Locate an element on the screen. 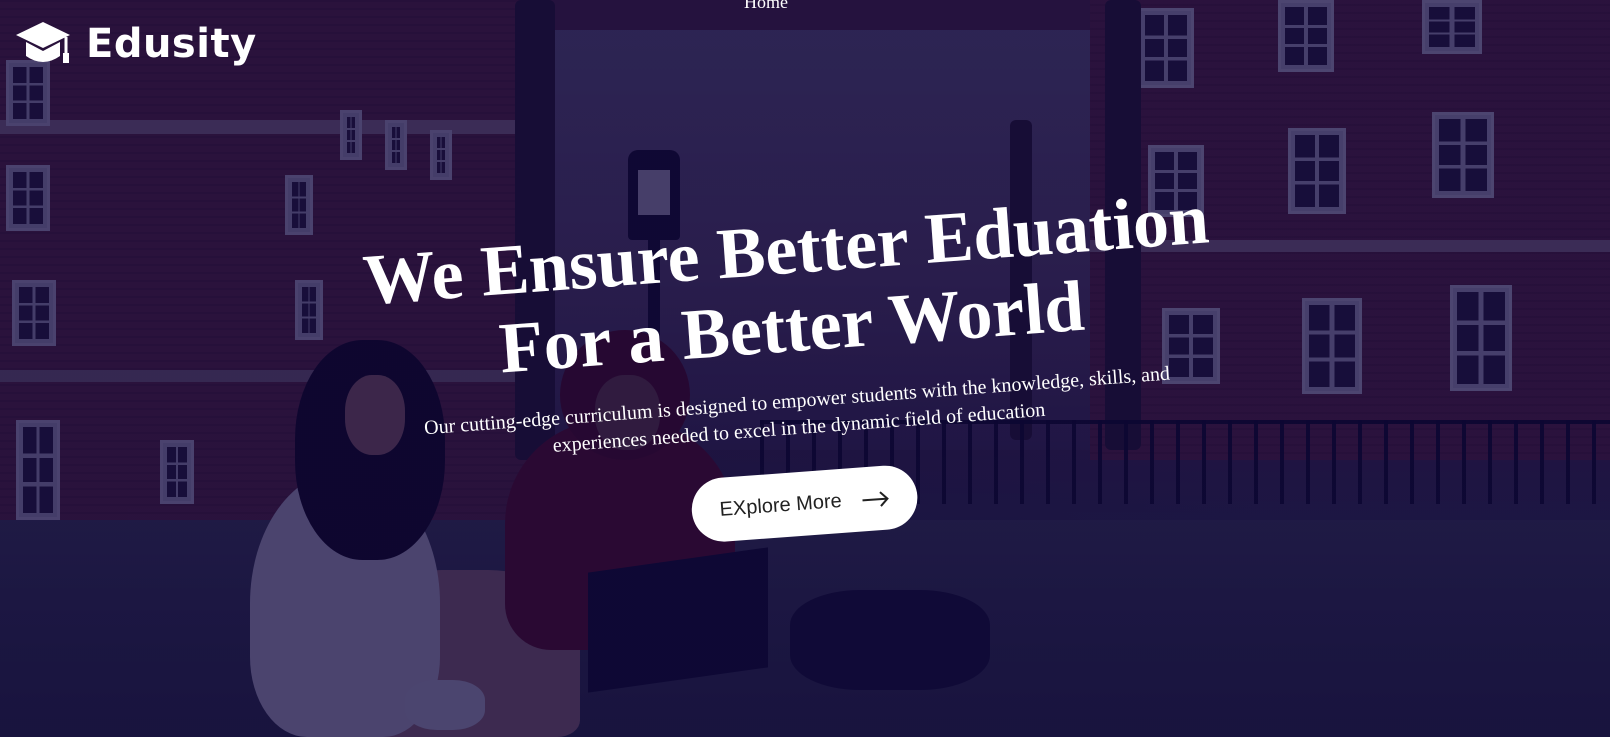 The height and width of the screenshot is (737, 1610). brand-logo: Edusity is located at coordinates (135, 44).